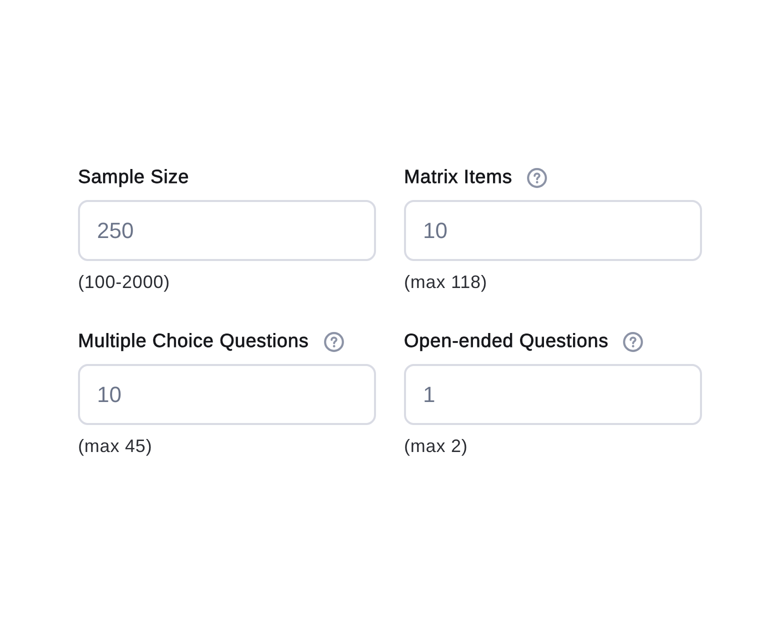 This screenshot has height=626, width=778. Describe the element at coordinates (458, 178) in the screenshot. I see `field-label: Matrix Items` at that location.